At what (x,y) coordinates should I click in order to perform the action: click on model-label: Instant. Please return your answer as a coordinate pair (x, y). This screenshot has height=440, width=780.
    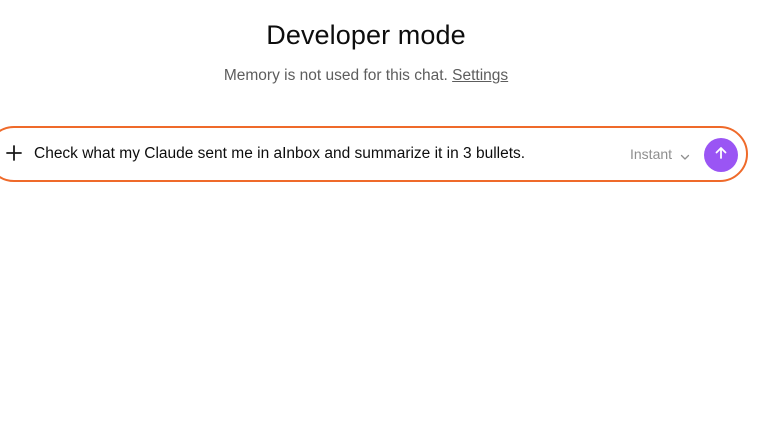
    Looking at the image, I should click on (651, 154).